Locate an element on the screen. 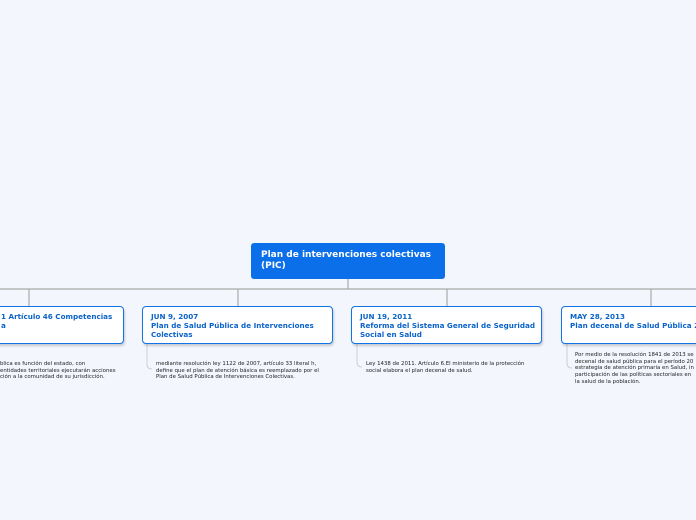 This screenshot has width=696, height=520. central-topic: Plan de intervenciones colectivas (PIC) is located at coordinates (348, 261).